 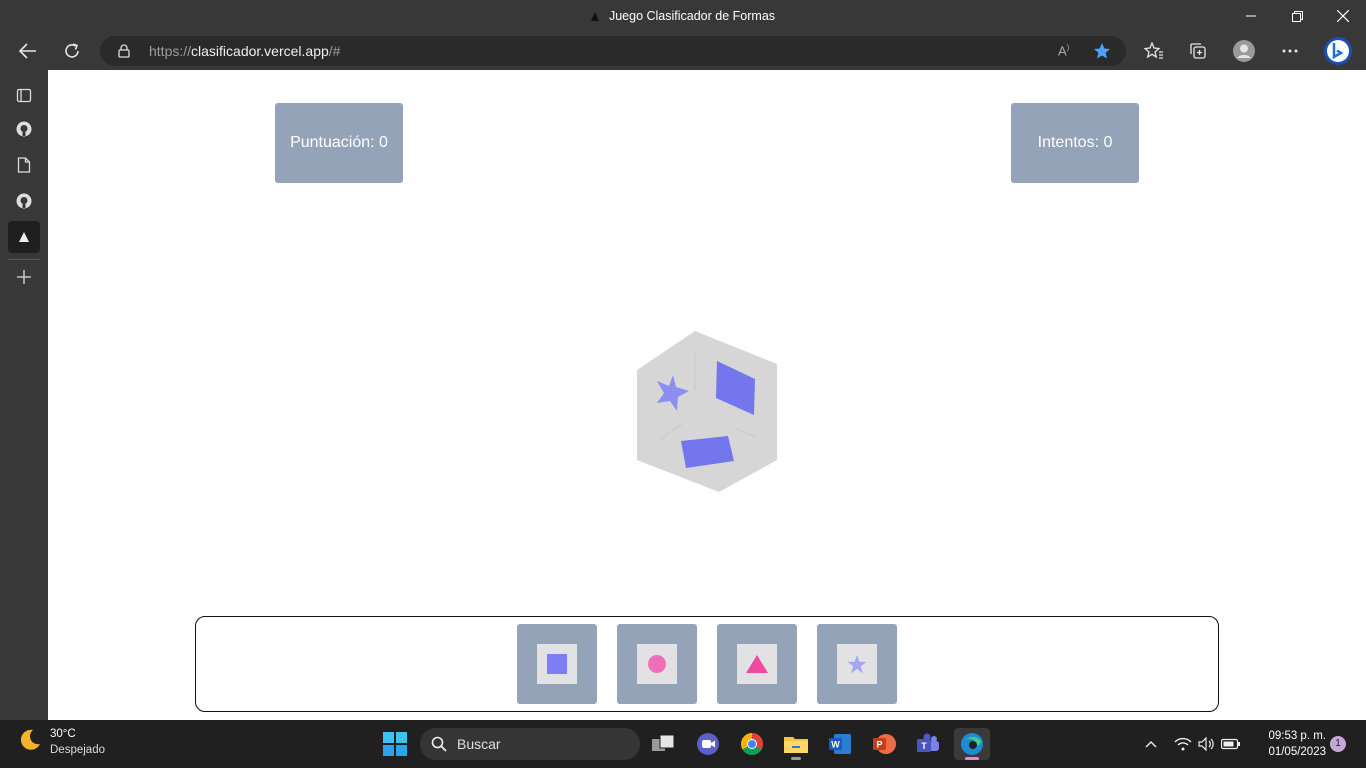 What do you see at coordinates (334, 51) in the screenshot?
I see `url-path: /#` at bounding box center [334, 51].